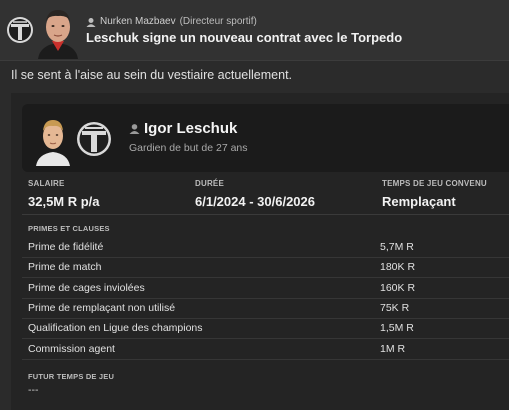 The height and width of the screenshot is (410, 509). What do you see at coordinates (102, 307) in the screenshot?
I see `bonus-name: Prime de remplaçant non utilisé` at bounding box center [102, 307].